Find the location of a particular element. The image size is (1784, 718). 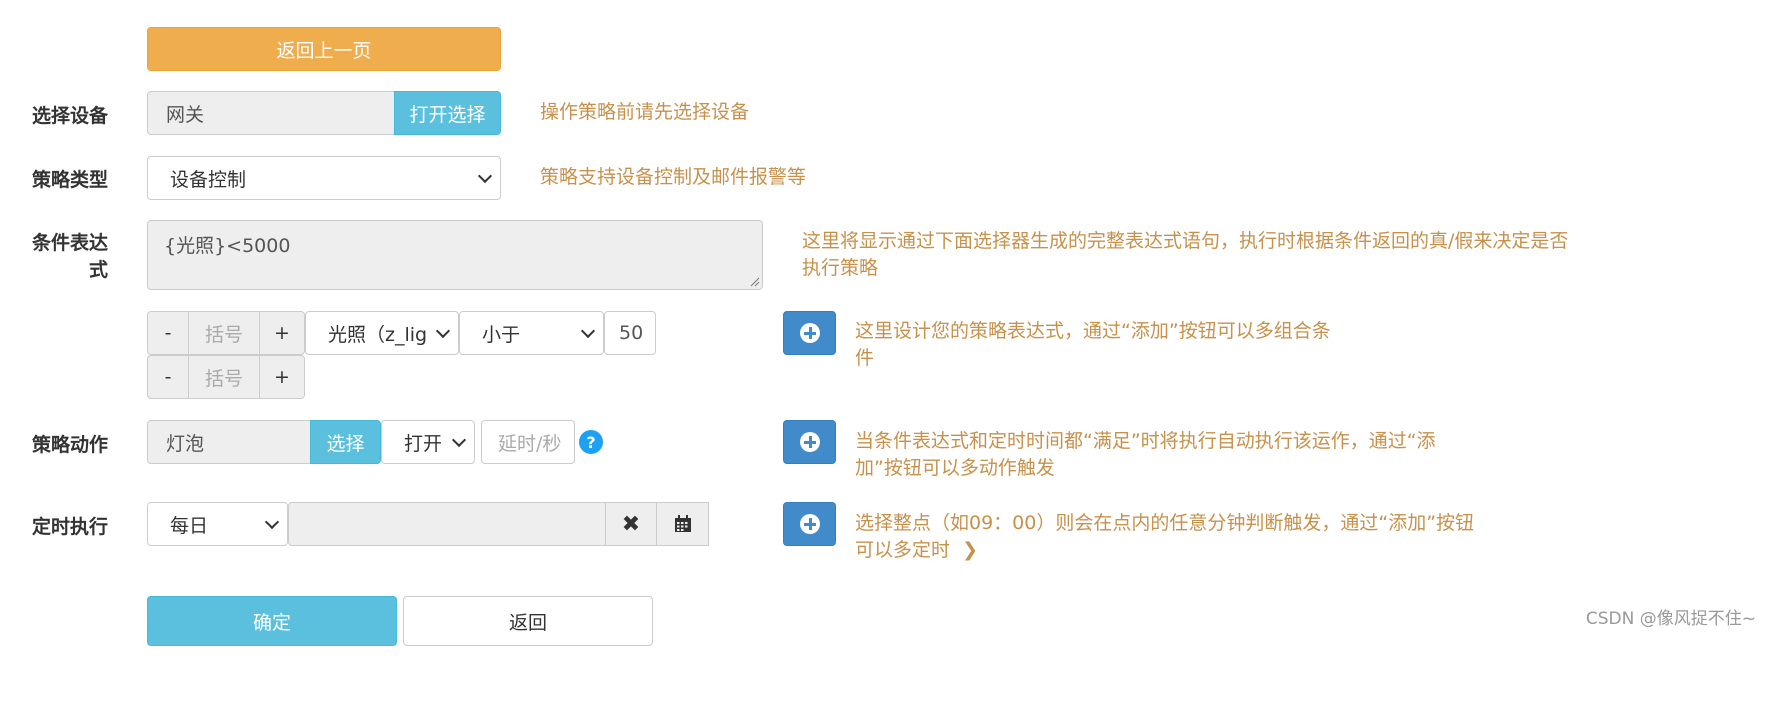

schedule-time-input is located at coordinates (447, 524).